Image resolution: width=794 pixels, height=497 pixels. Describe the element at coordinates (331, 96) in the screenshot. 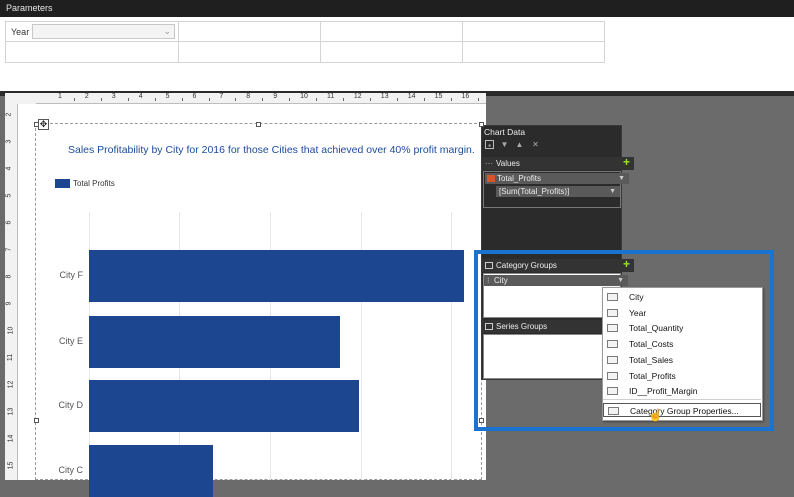

I see `ruler-top-number: 11` at that location.